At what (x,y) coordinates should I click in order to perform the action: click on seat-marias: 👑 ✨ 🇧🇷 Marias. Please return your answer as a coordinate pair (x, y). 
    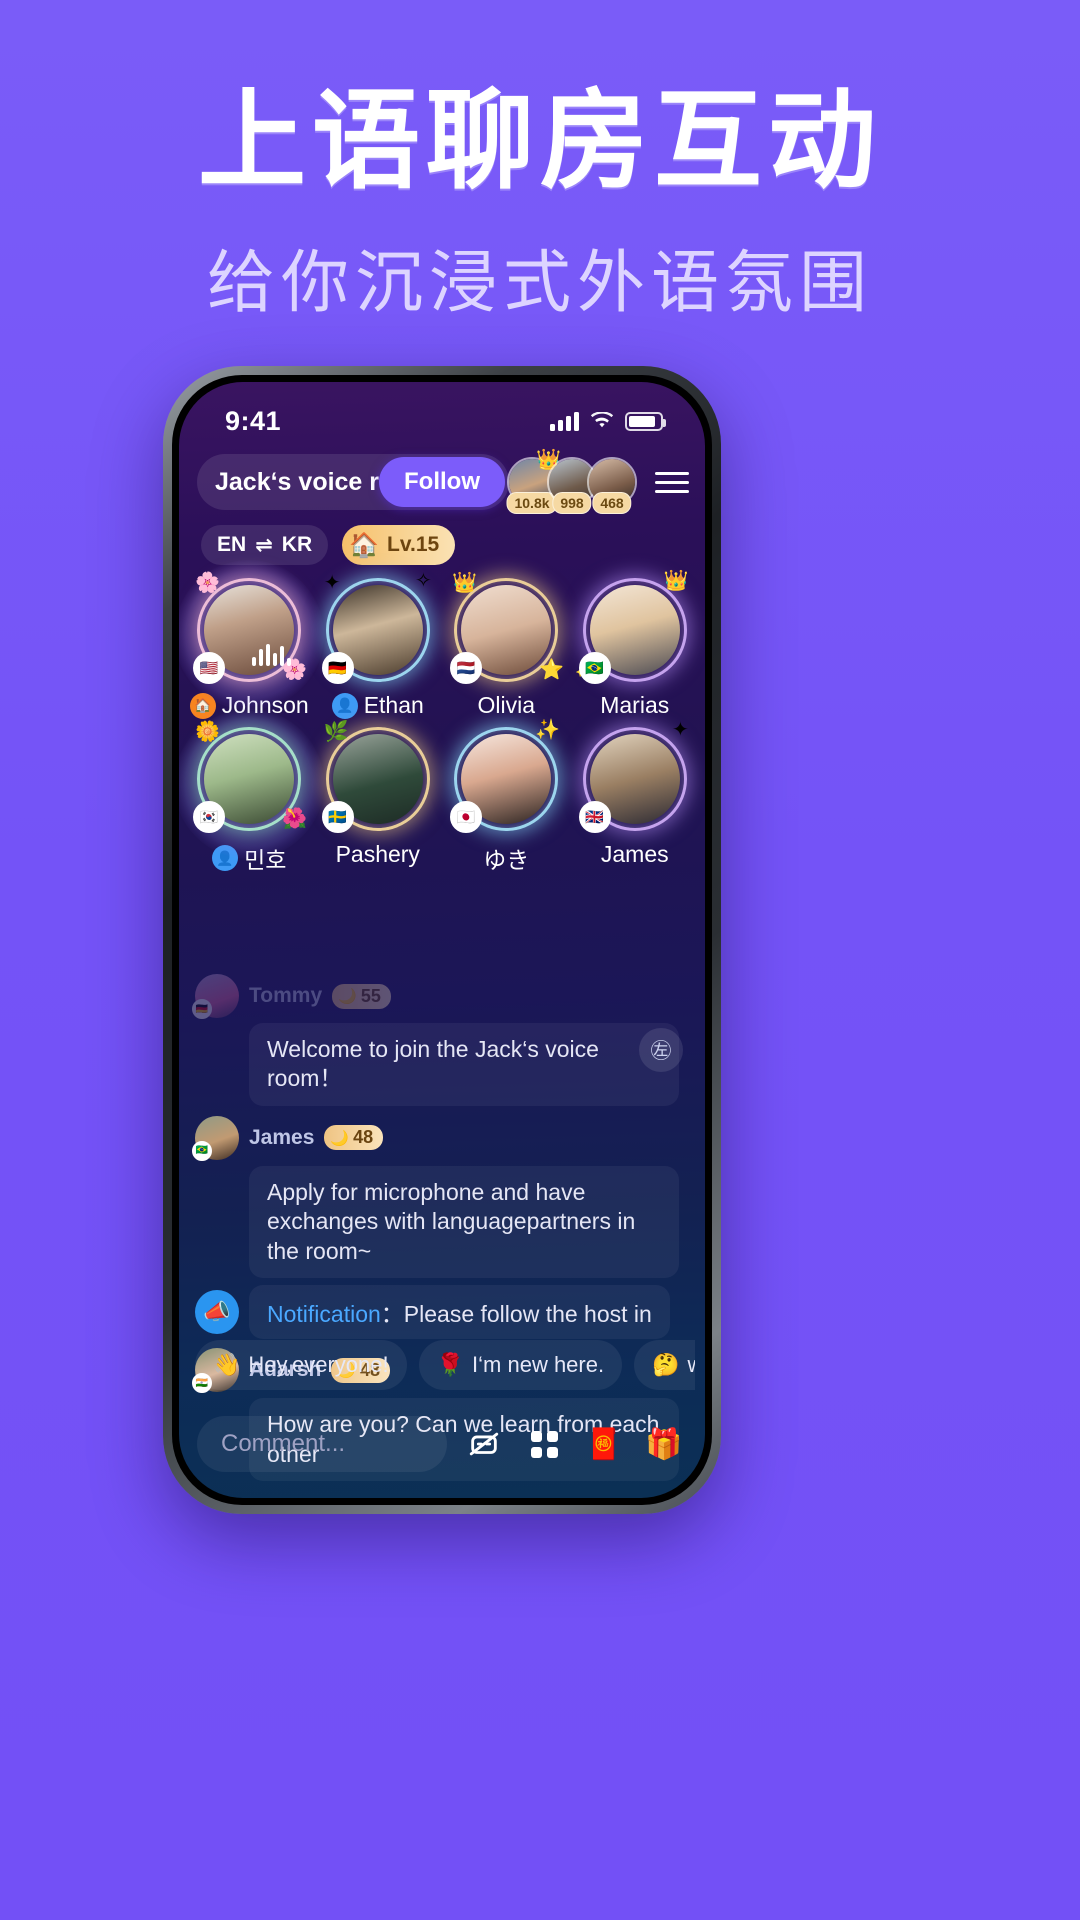
    Looking at the image, I should click on (635, 644).